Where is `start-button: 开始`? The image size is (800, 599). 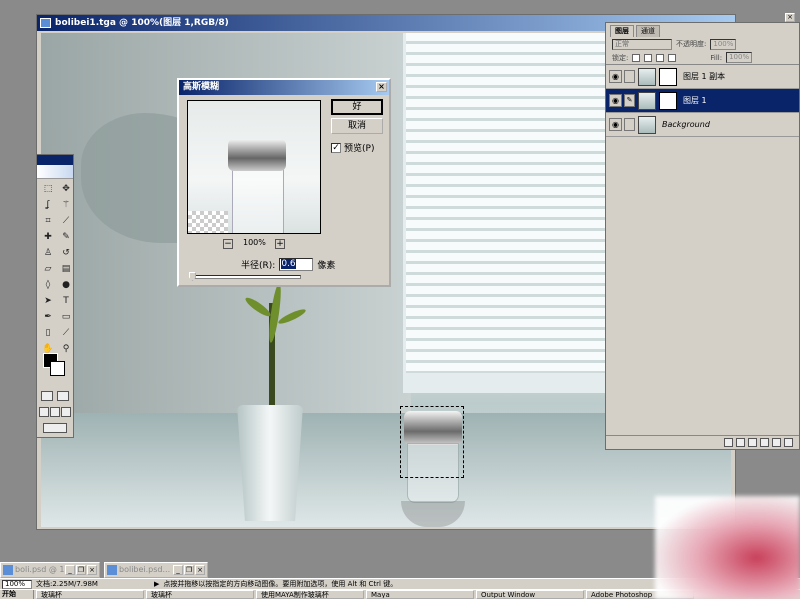 start-button: 开始 is located at coordinates (17, 594).